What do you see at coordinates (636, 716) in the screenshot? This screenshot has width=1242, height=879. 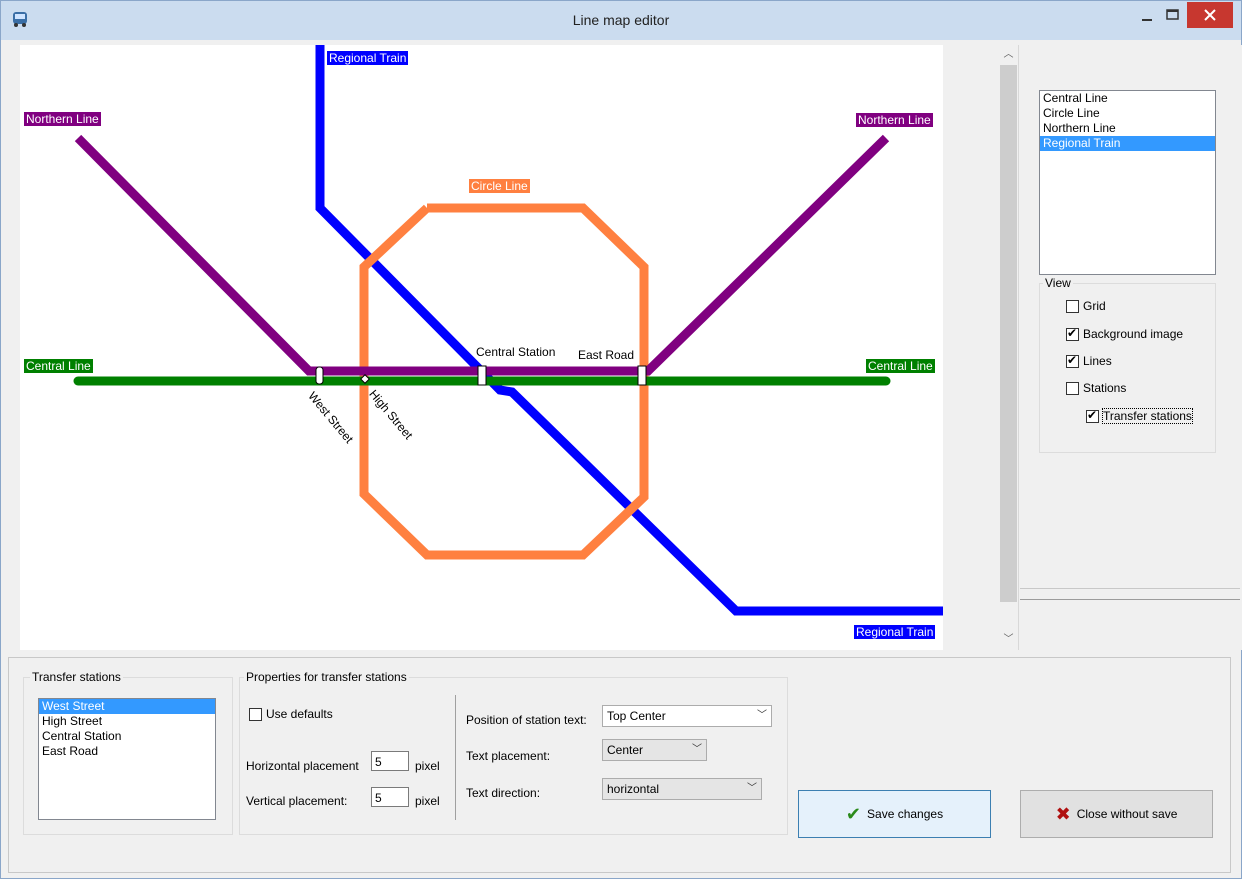 I see `position-of-station-text-value: Top Center` at bounding box center [636, 716].